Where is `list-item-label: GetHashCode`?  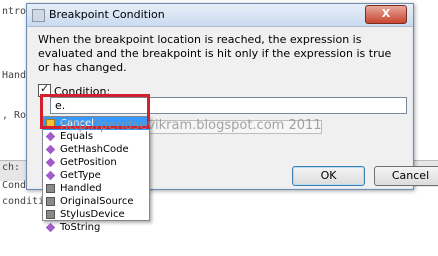 list-item-label: GetHashCode is located at coordinates (94, 149).